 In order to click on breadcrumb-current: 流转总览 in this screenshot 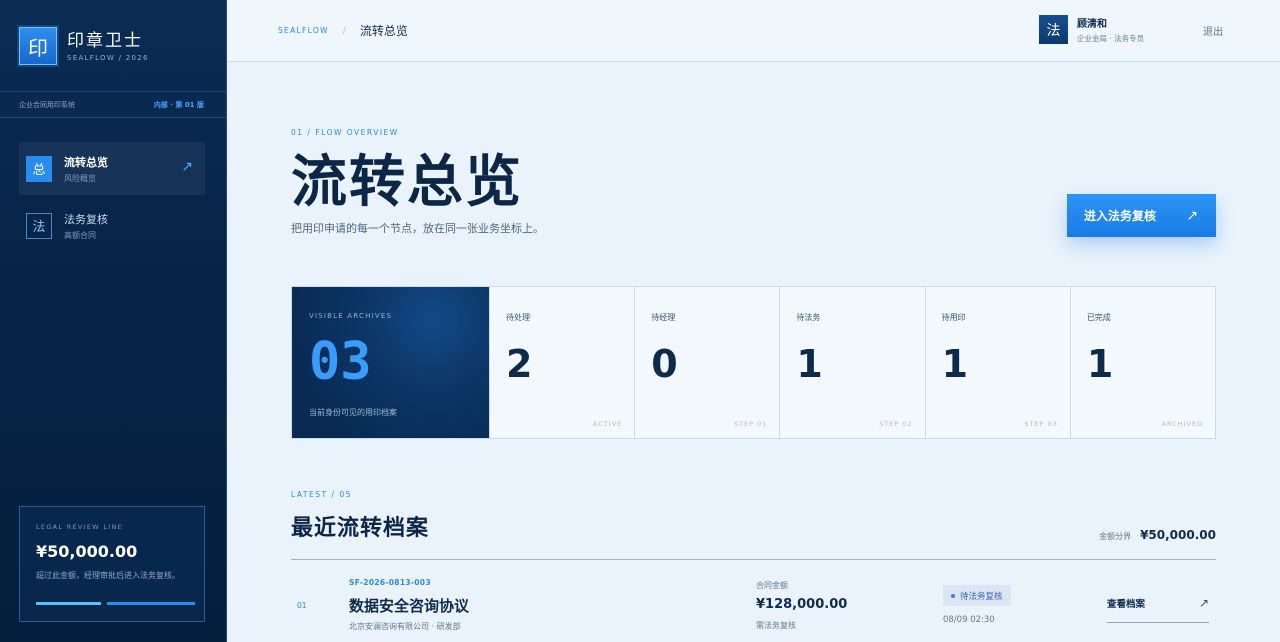, I will do `click(383, 31)`.